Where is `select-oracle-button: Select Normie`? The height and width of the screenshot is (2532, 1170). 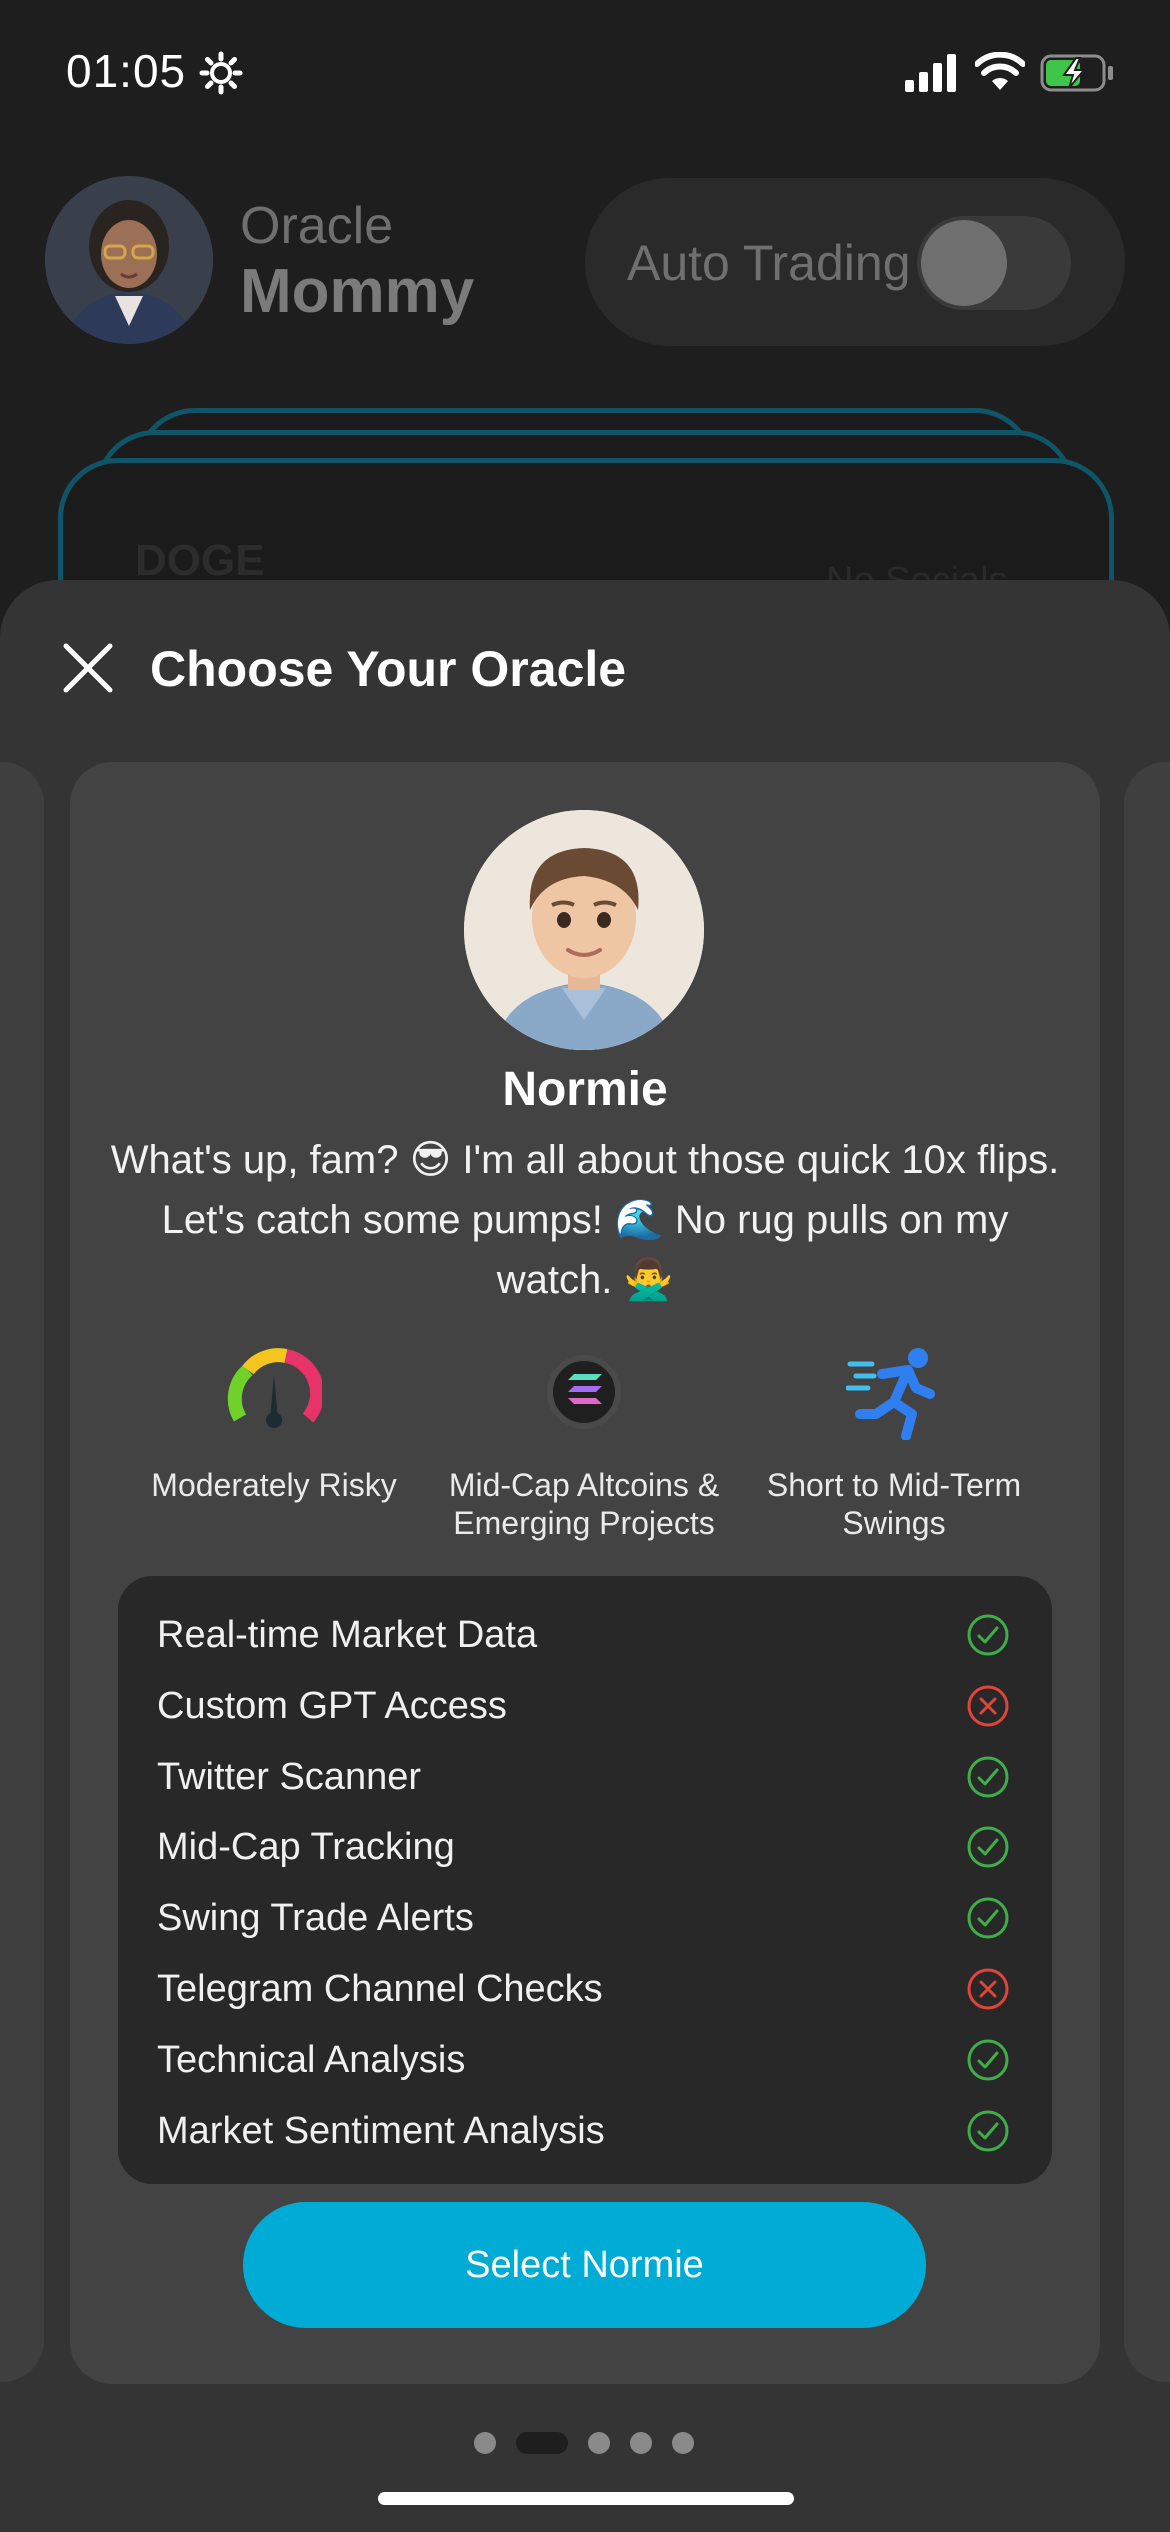 select-oracle-button: Select Normie is located at coordinates (584, 2265).